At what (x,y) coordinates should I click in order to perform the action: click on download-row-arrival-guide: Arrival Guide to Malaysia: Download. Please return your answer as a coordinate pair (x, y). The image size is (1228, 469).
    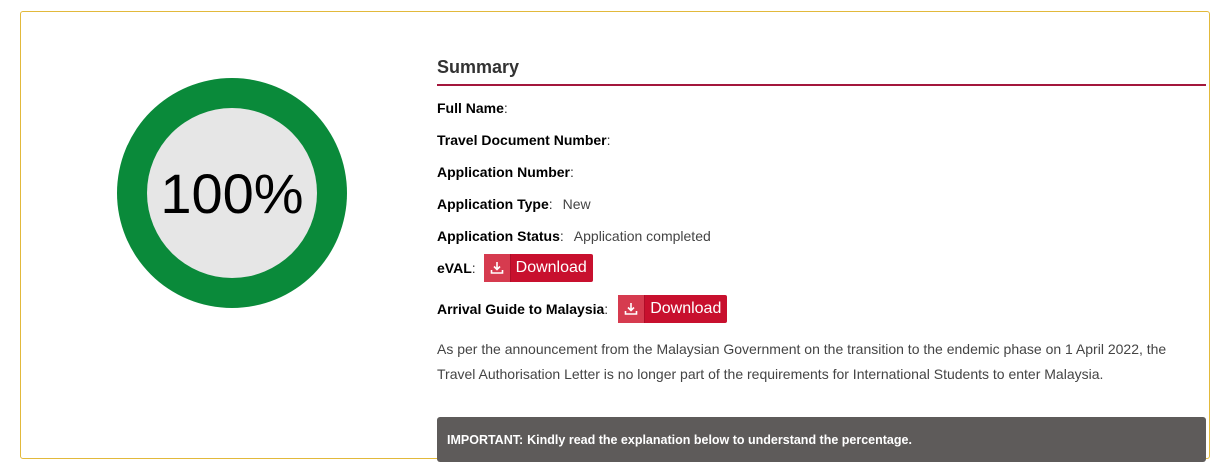
    Looking at the image, I should click on (582, 309).